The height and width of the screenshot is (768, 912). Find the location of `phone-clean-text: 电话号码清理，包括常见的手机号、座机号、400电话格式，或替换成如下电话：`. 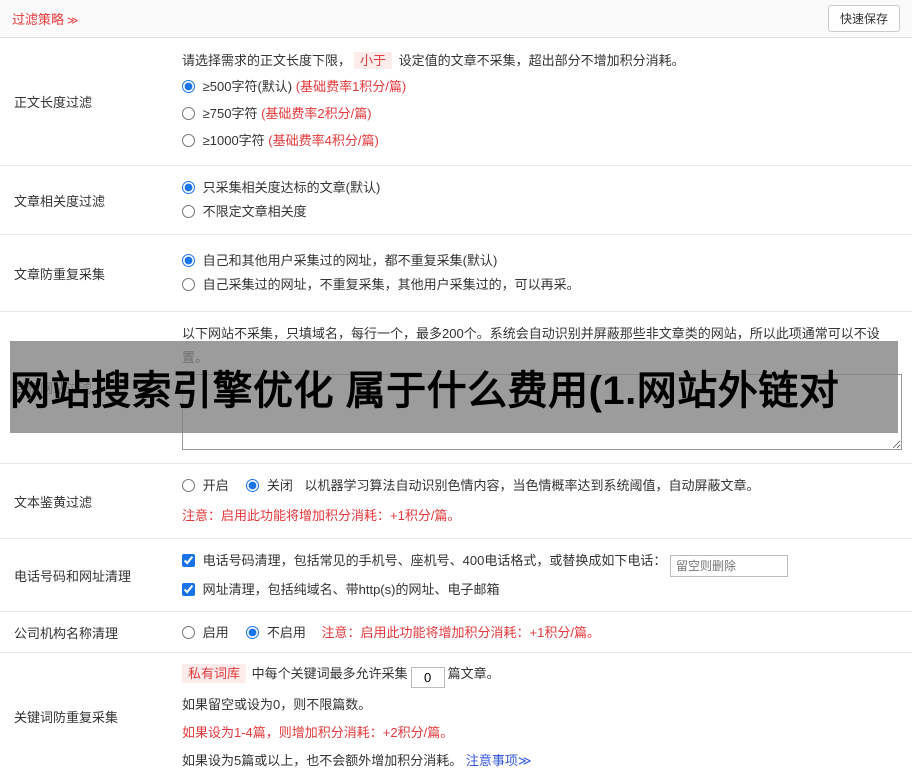

phone-clean-text: 电话号码清理，包括常见的手机号、座机号、400电话格式，或替换成如下电话： is located at coordinates (434, 560).